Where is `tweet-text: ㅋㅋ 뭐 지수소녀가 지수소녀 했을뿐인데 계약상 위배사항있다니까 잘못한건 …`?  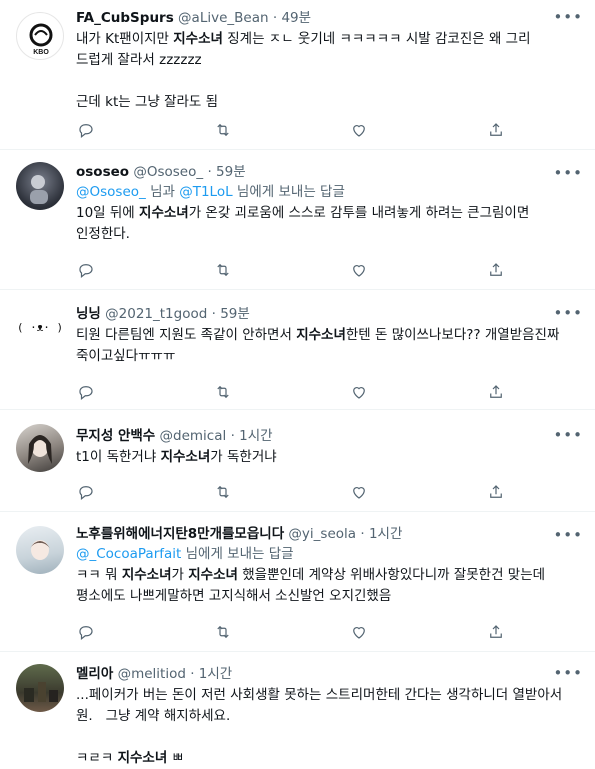 tweet-text: ㅋㅋ 뭐 지수소녀가 지수소녀 했을뿐인데 계약상 위배사항있다니까 잘못한건 … is located at coordinates (313, 585).